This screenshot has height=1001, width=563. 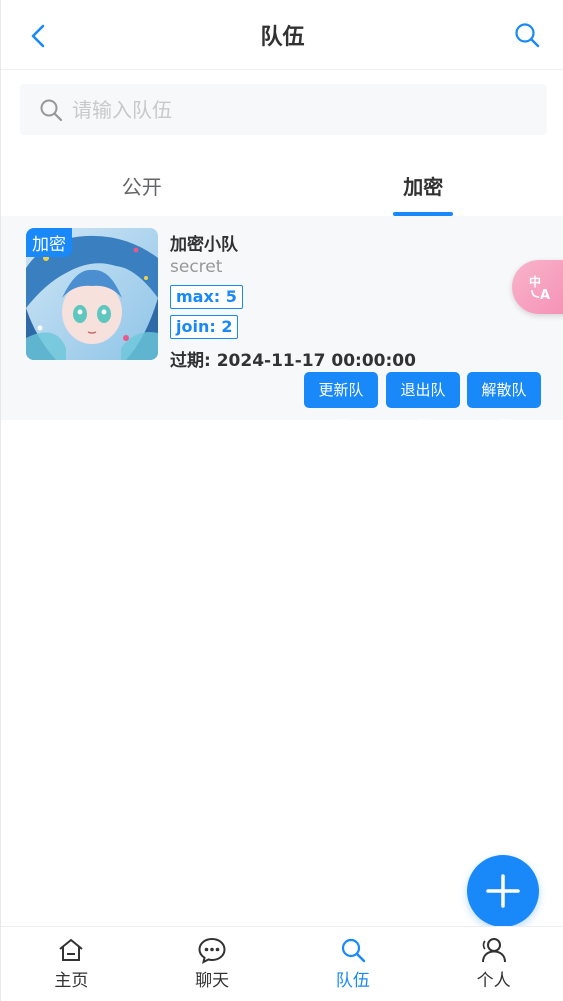 I want to click on page-title: 队伍, so click(x=282, y=37).